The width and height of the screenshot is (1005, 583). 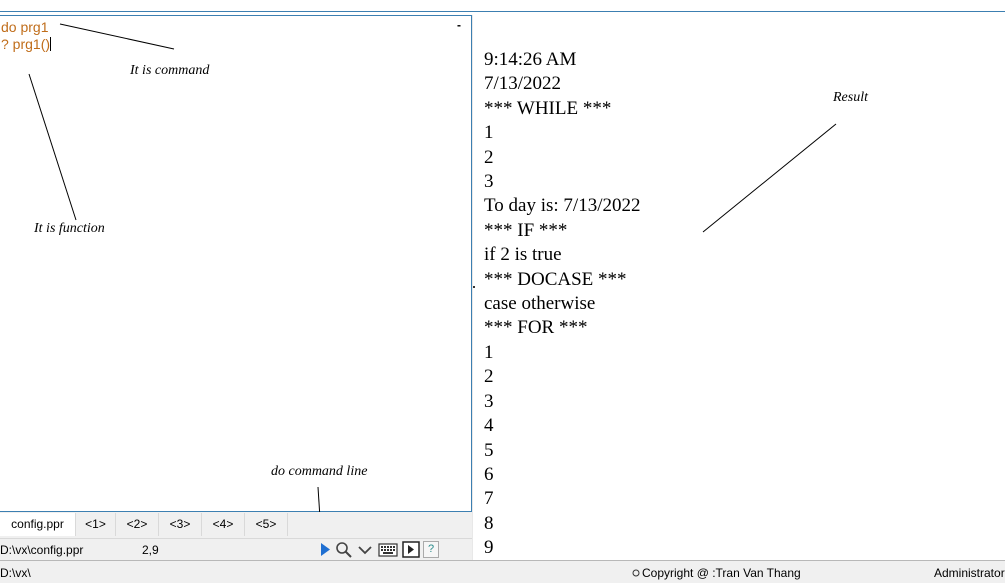 I want to click on output-line: 4, so click(x=489, y=426).